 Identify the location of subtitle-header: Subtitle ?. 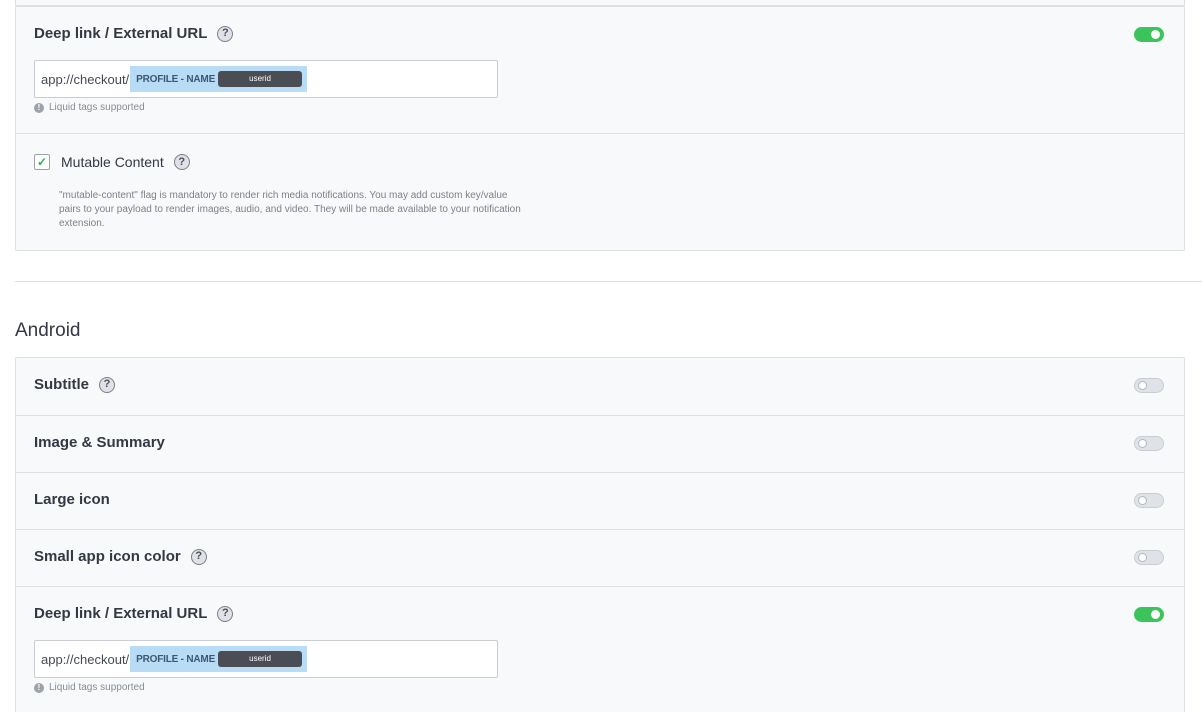
(74, 384).